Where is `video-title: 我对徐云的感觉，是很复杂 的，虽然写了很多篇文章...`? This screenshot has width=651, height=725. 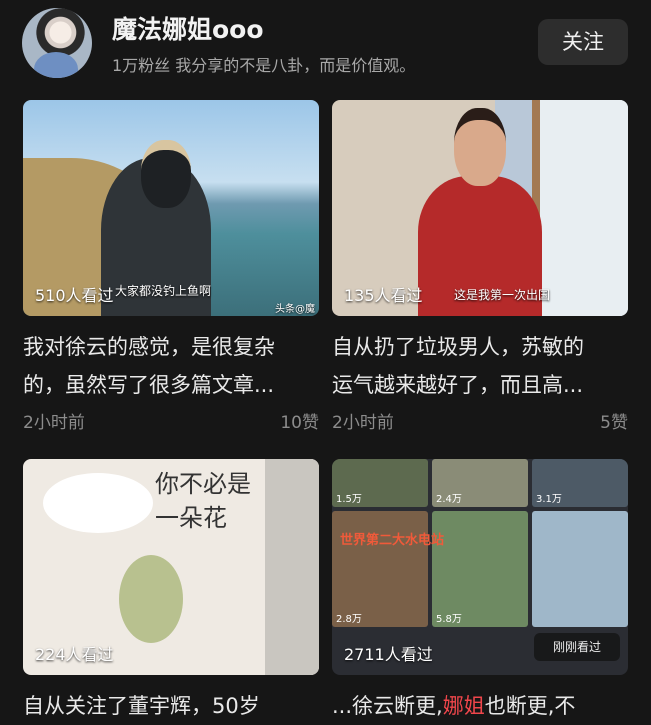 video-title: 我对徐云的感觉，是很复杂 的，虽然写了很多篇文章... is located at coordinates (171, 366).